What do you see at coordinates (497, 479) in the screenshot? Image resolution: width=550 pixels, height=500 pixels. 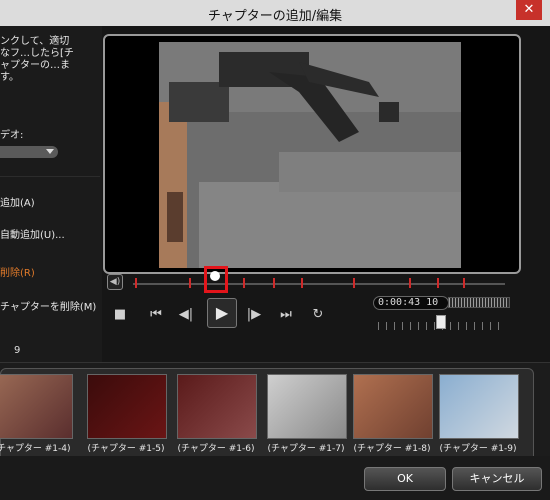 I see `cancel-button: キャンセル` at bounding box center [497, 479].